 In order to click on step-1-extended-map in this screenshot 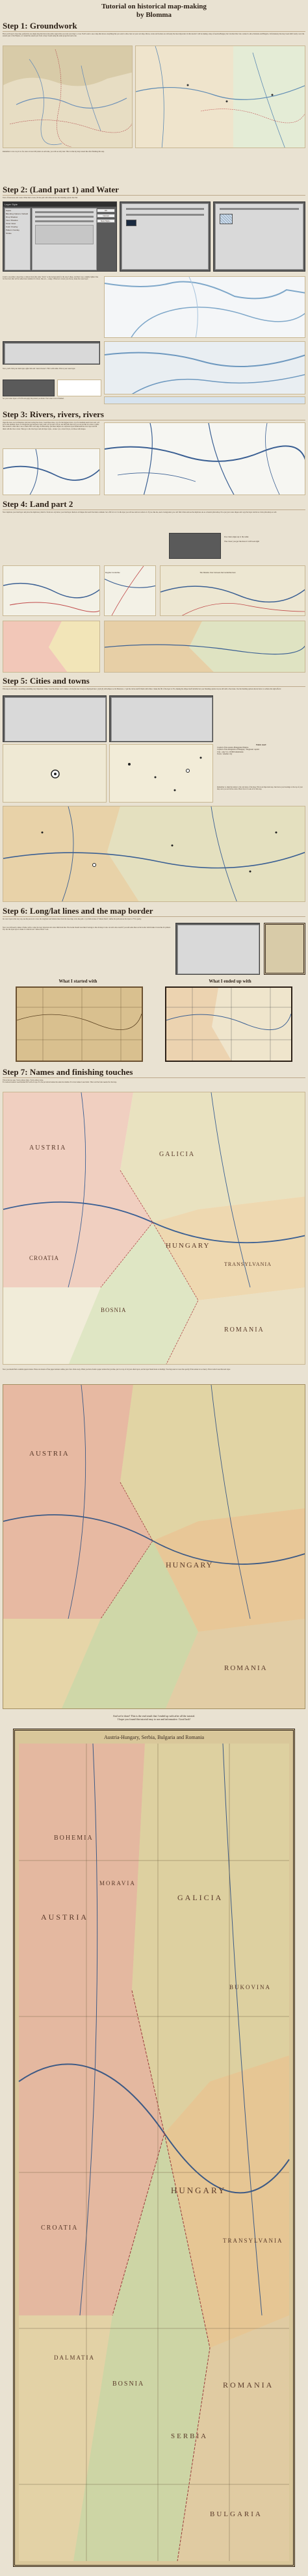, I will do `click(220, 96)`.